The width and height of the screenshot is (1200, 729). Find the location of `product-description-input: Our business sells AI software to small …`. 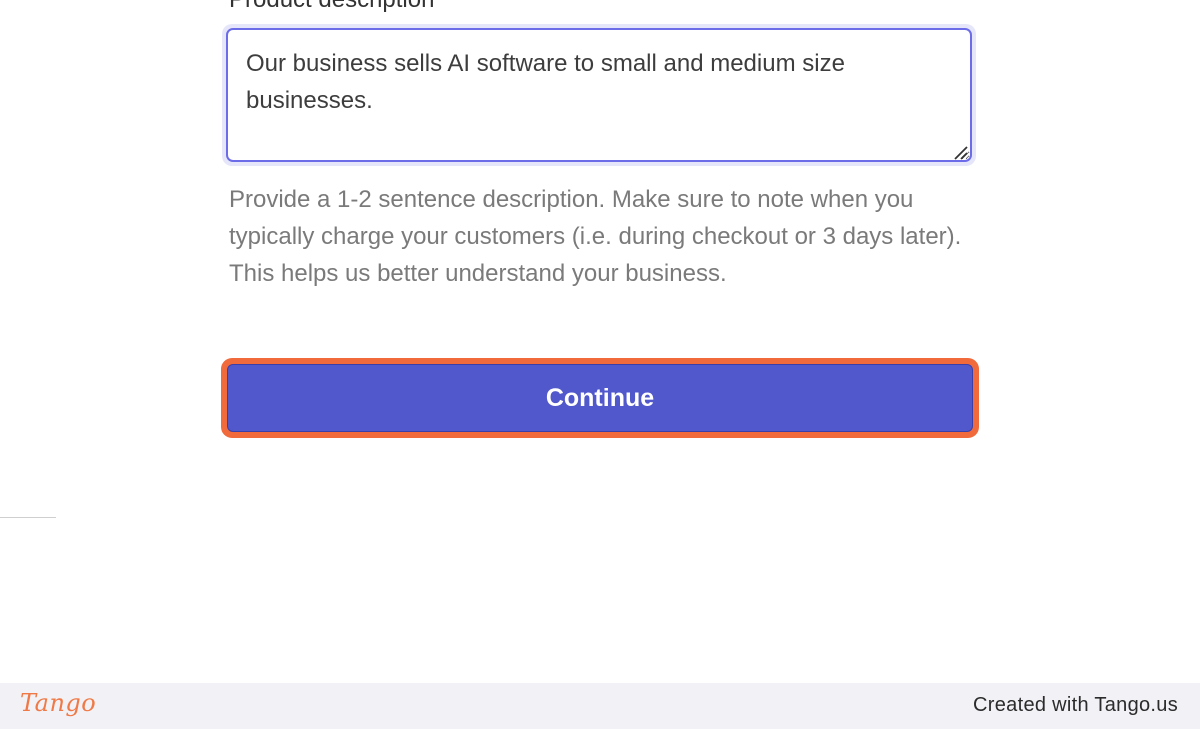

product-description-input: Our business sells AI software to small … is located at coordinates (599, 95).